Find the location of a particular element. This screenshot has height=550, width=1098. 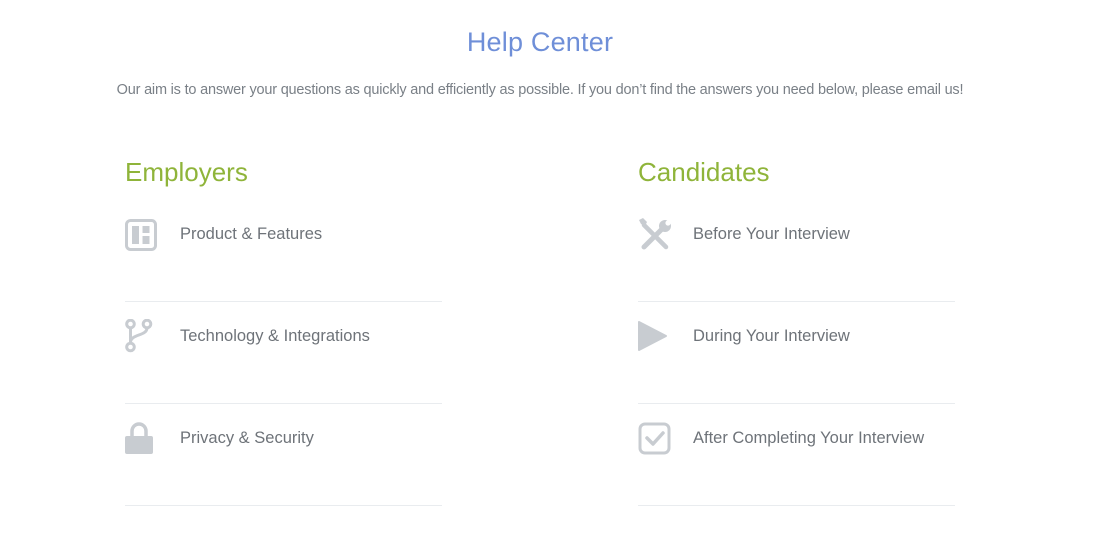

play-icon is located at coordinates (652, 336).